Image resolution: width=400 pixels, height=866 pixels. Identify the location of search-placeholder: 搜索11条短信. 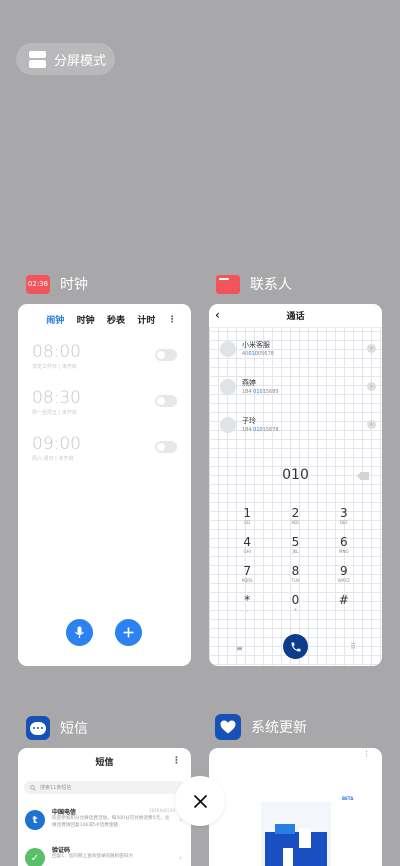
(56, 788).